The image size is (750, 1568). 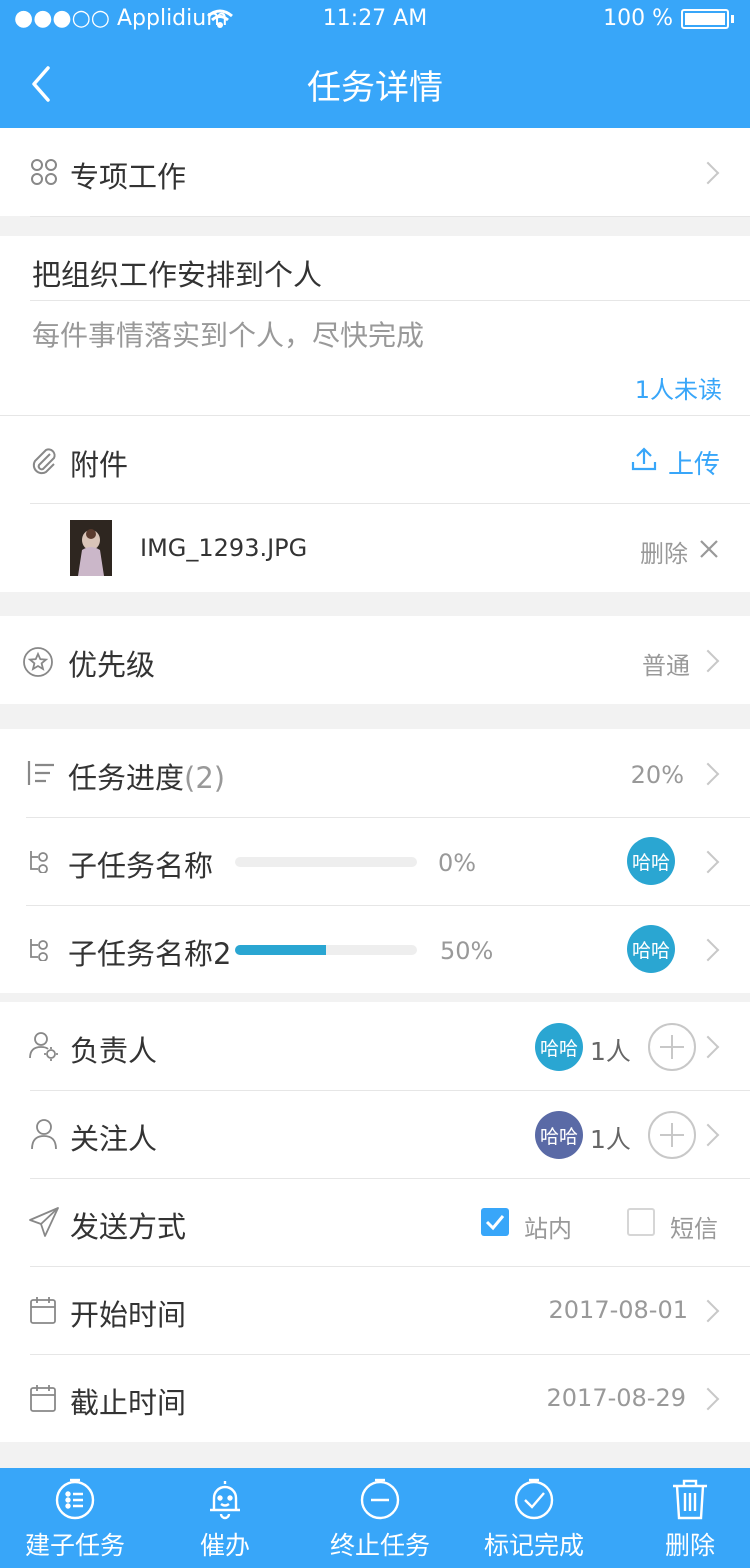 I want to click on delete-attachment-button: 删除, so click(x=680, y=551).